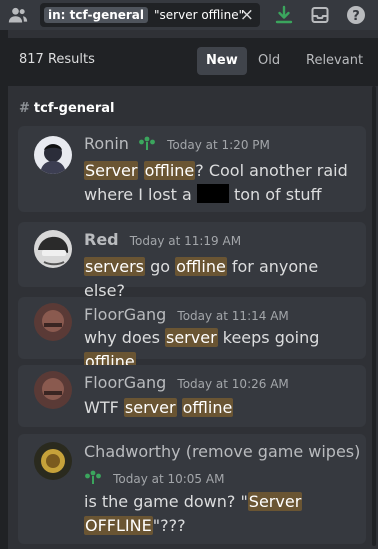 The height and width of the screenshot is (549, 378). Describe the element at coordinates (212, 193) in the screenshot. I see `redacted-block` at that location.